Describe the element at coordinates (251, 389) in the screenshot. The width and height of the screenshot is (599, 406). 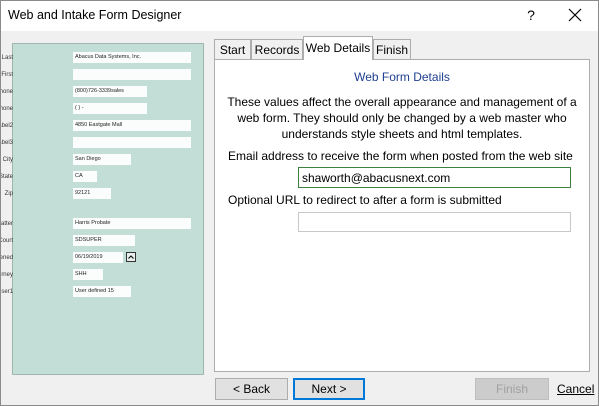
I see `back-button: < Back` at that location.